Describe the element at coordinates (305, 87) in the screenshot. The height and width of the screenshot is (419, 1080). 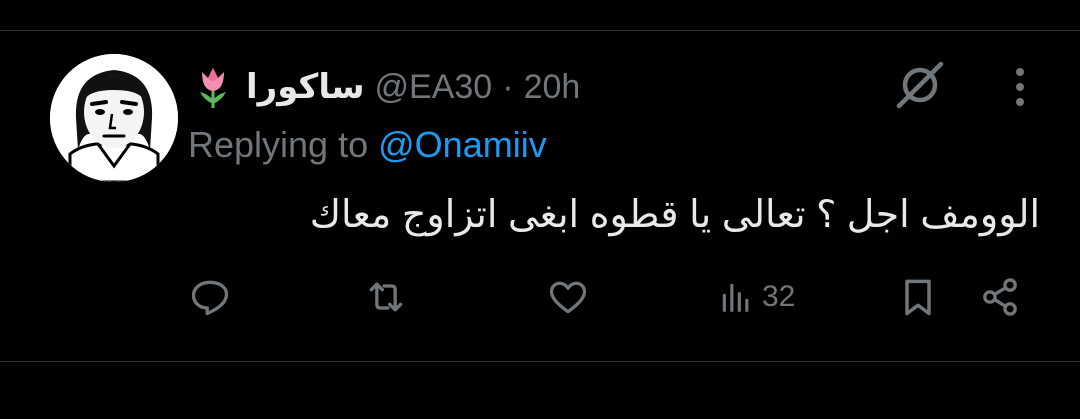
I see `author-name: ساكورا` at that location.